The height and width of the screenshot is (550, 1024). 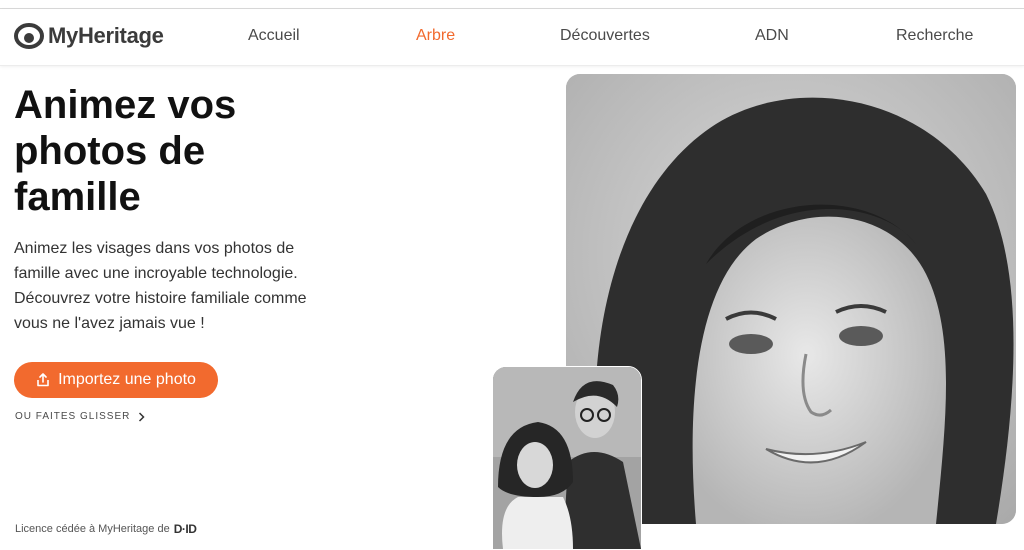 What do you see at coordinates (125, 151) in the screenshot?
I see `page-title: Animez vos photos de famille` at bounding box center [125, 151].